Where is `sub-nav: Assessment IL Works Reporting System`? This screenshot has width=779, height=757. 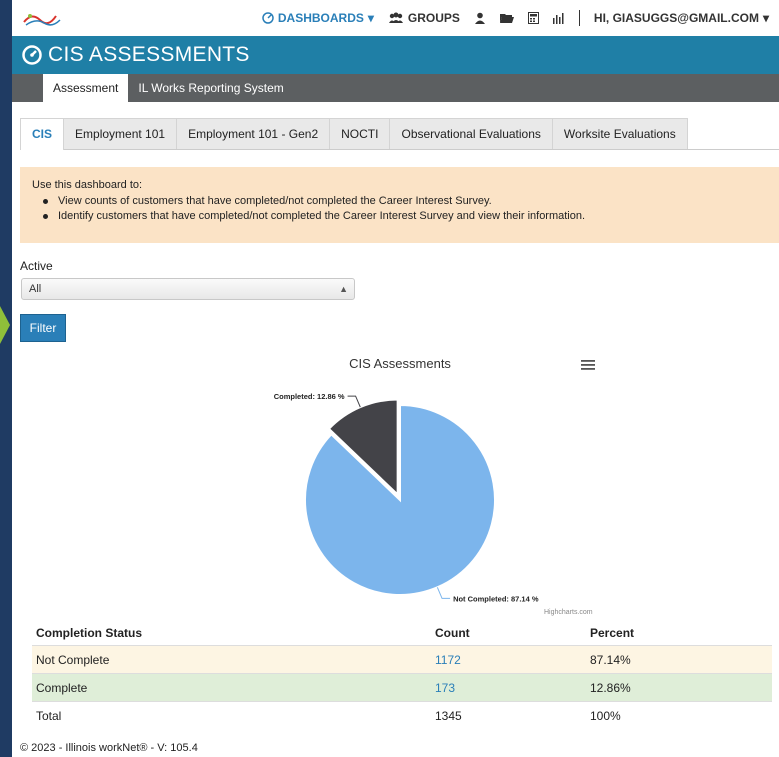 sub-nav: Assessment IL Works Reporting System is located at coordinates (395, 88).